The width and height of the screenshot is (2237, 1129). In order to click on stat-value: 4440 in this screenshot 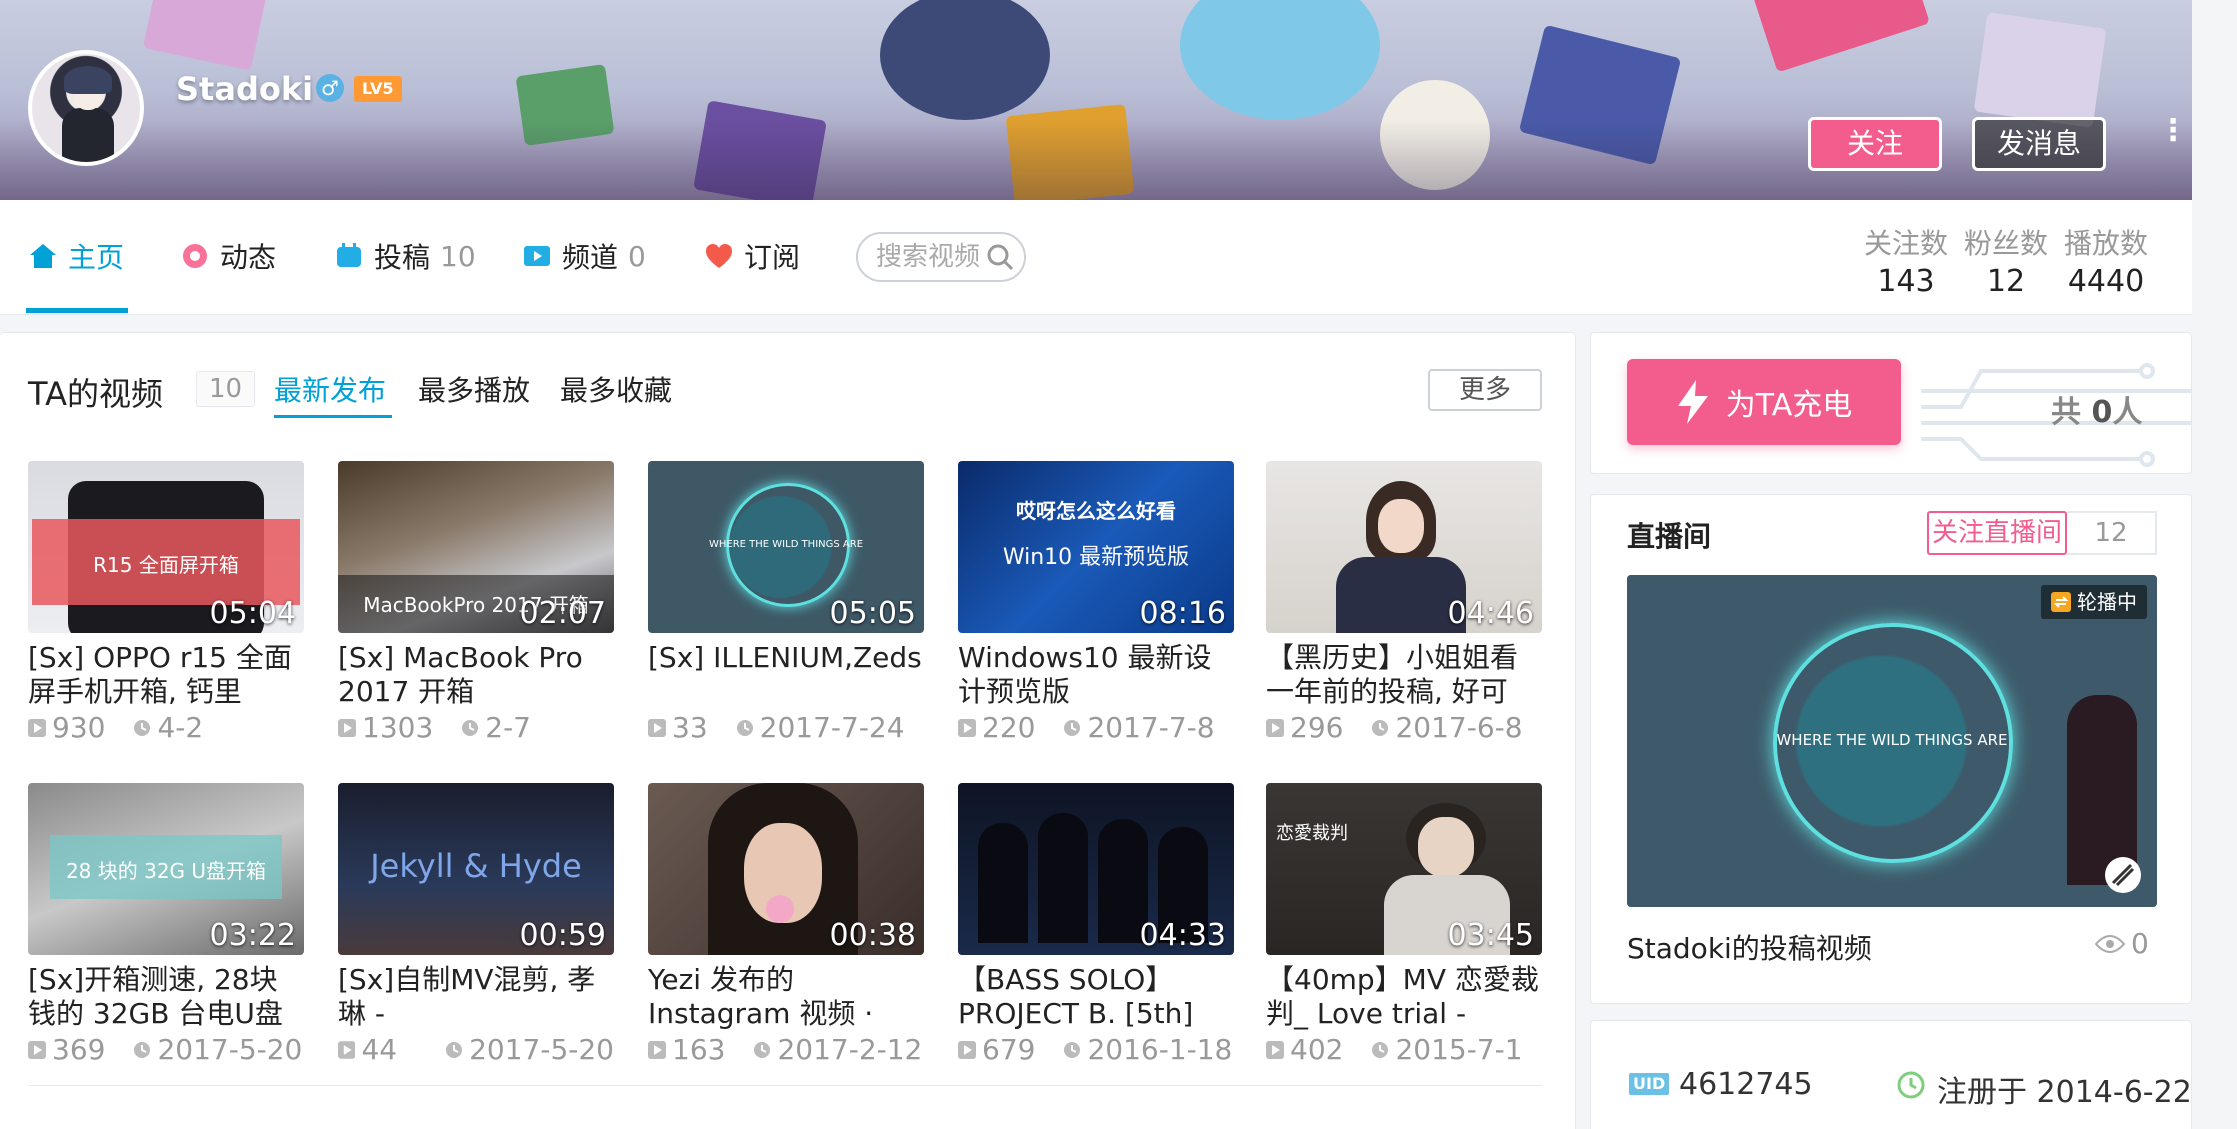, I will do `click(2106, 281)`.